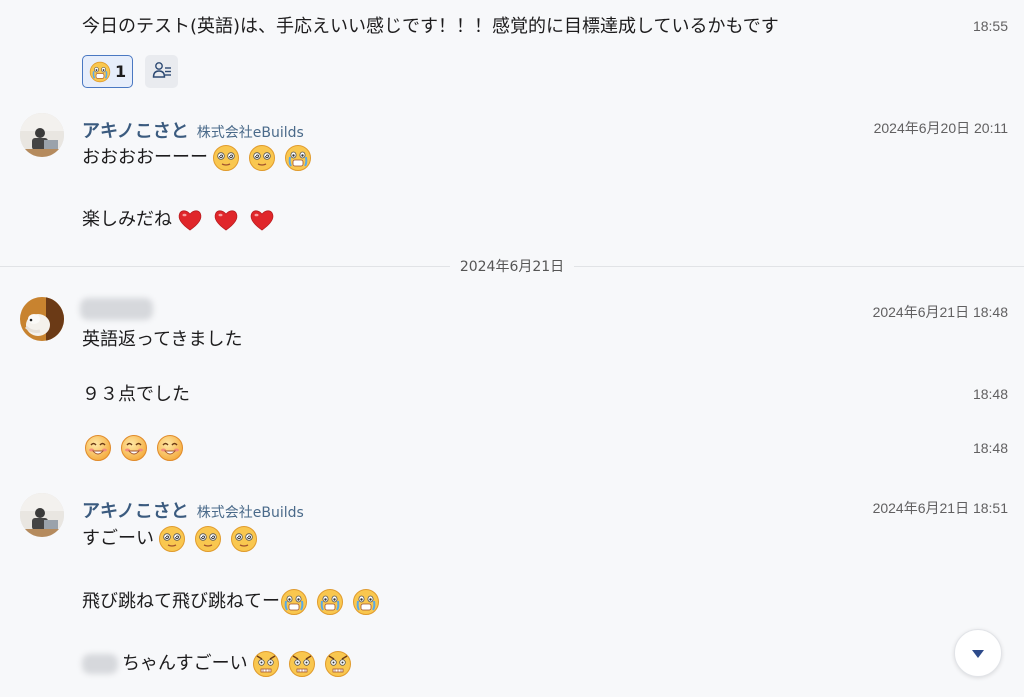  I want to click on reactions-bar: 1, so click(130, 71).